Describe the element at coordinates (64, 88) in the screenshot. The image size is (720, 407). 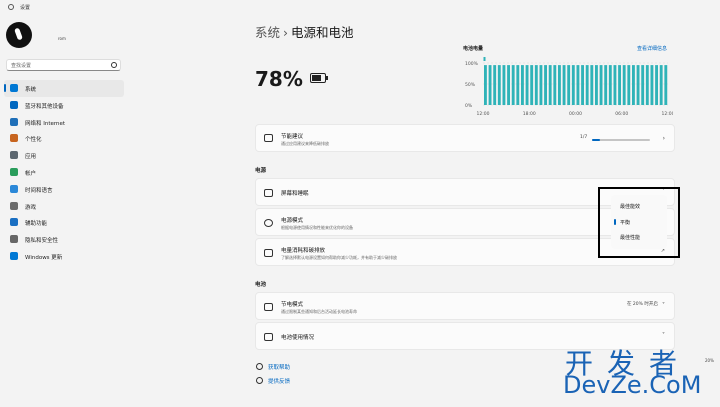
I see `sidebar-item-0: 系统` at that location.